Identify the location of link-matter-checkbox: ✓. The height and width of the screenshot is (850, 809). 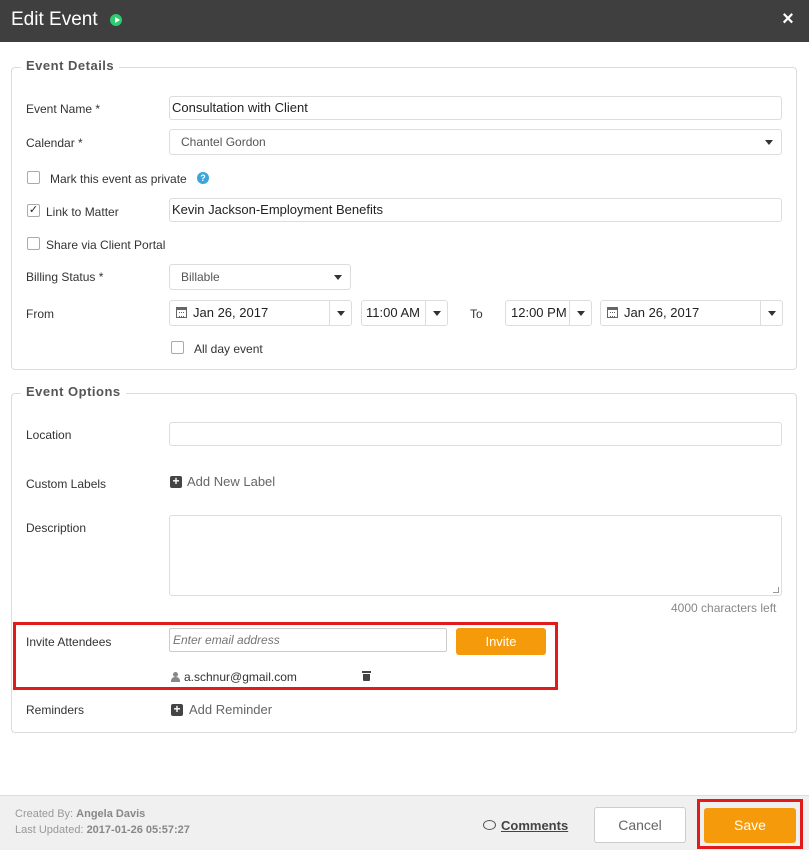
(33, 210).